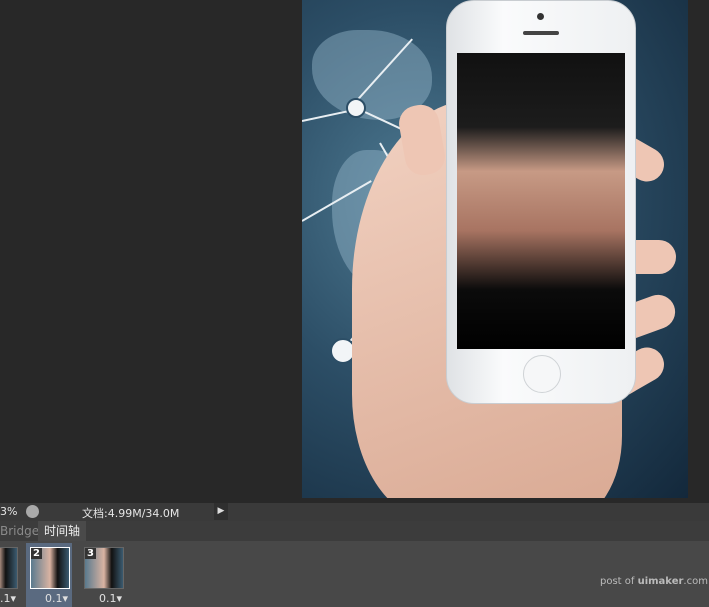 This screenshot has height=607, width=709. What do you see at coordinates (541, 33) in the screenshot?
I see `speaker-grille` at bounding box center [541, 33].